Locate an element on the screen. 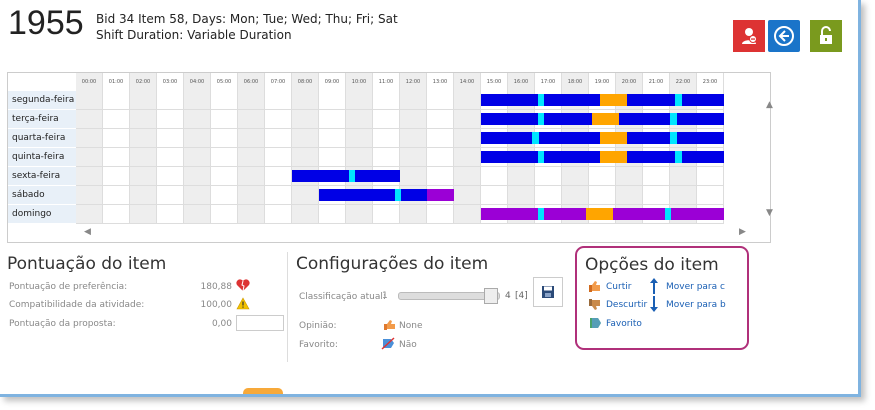  move-down-link: Mover para b is located at coordinates (706, 305).